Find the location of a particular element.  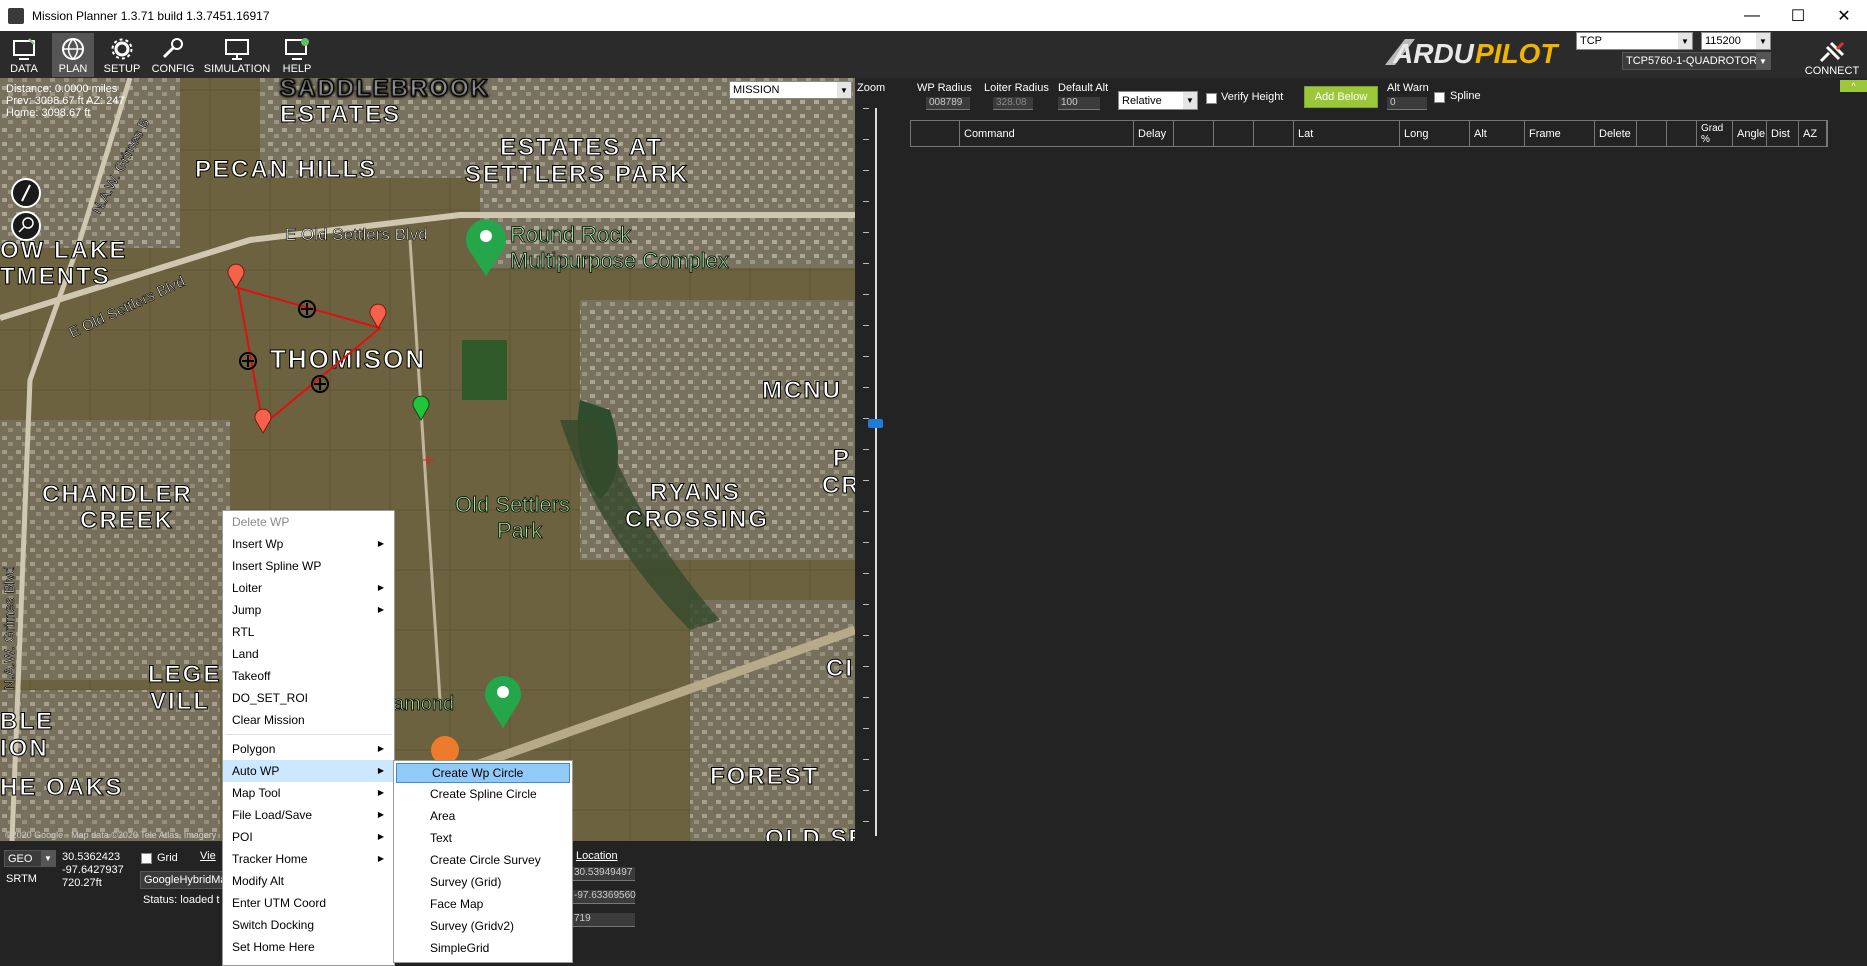

altitude-frame-select: Relative ▼ is located at coordinates (1158, 100).